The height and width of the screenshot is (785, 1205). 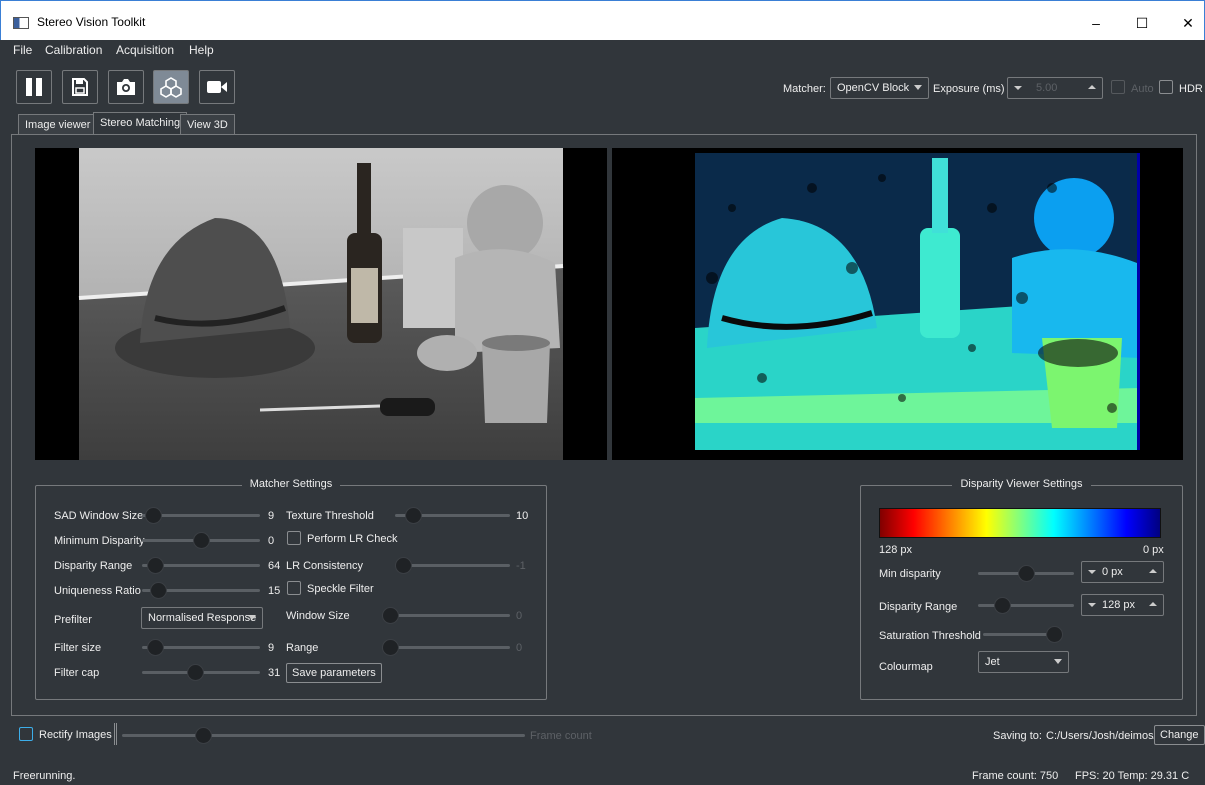 What do you see at coordinates (294, 538) in the screenshot?
I see `perform-lr-check-checkbox` at bounding box center [294, 538].